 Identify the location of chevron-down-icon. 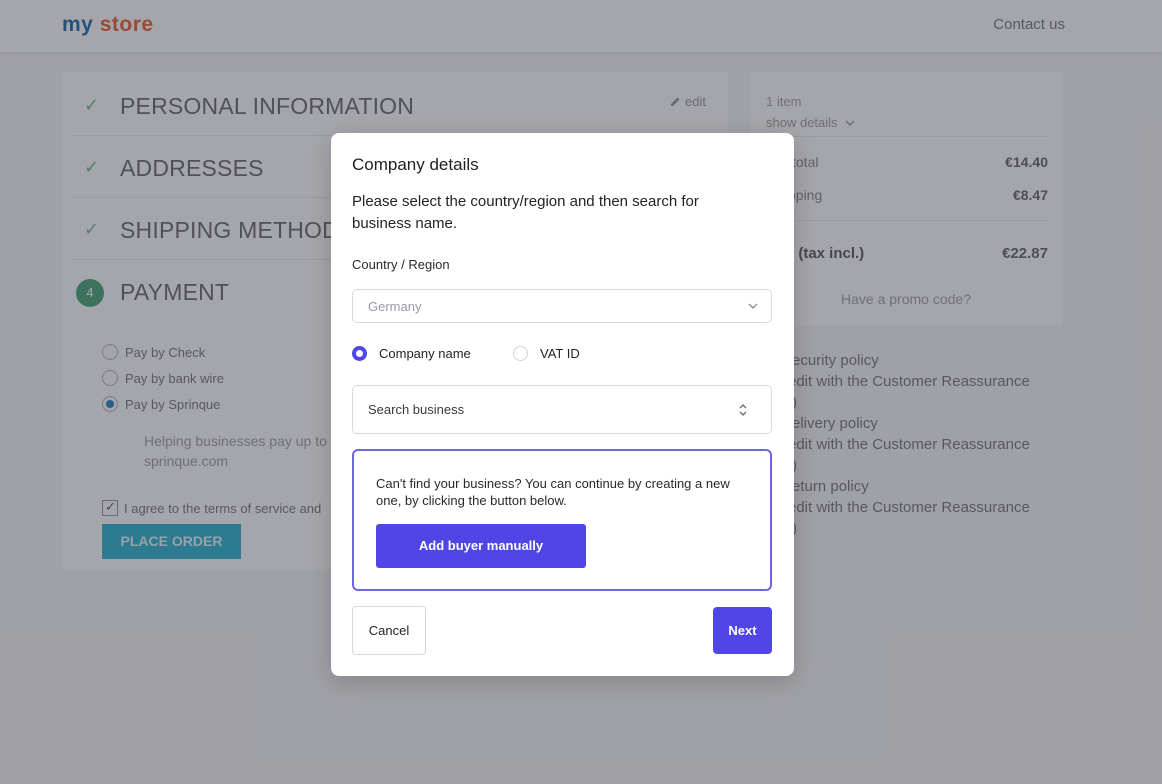
(753, 306).